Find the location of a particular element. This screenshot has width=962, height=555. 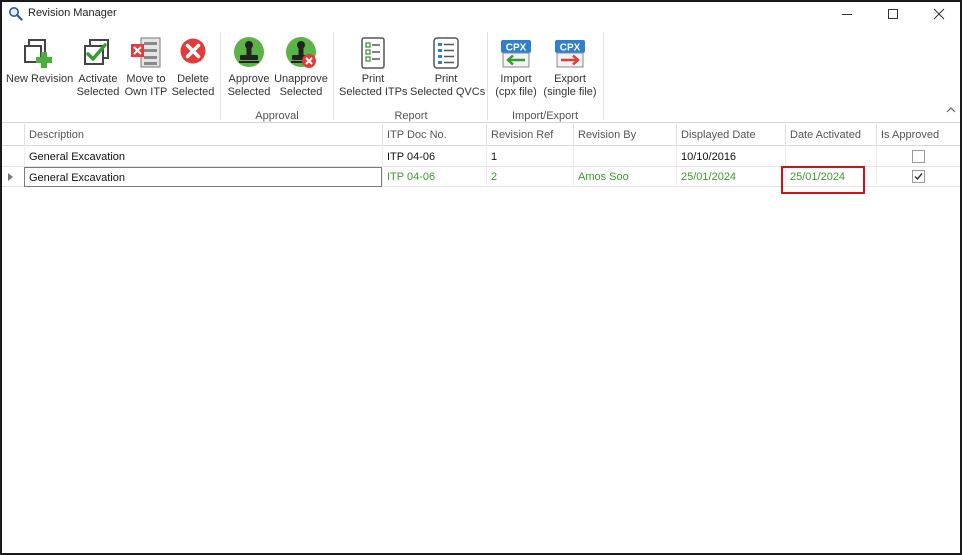

delete-icon is located at coordinates (193, 51).